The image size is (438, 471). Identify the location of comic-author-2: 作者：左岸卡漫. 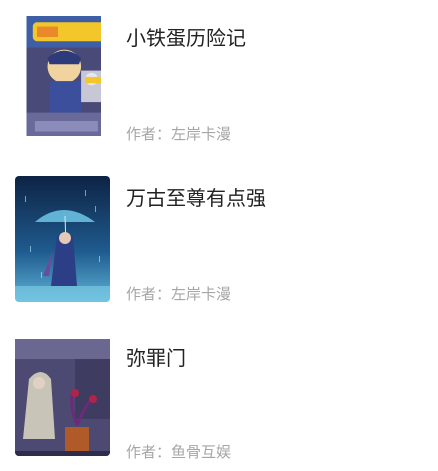
(178, 293).